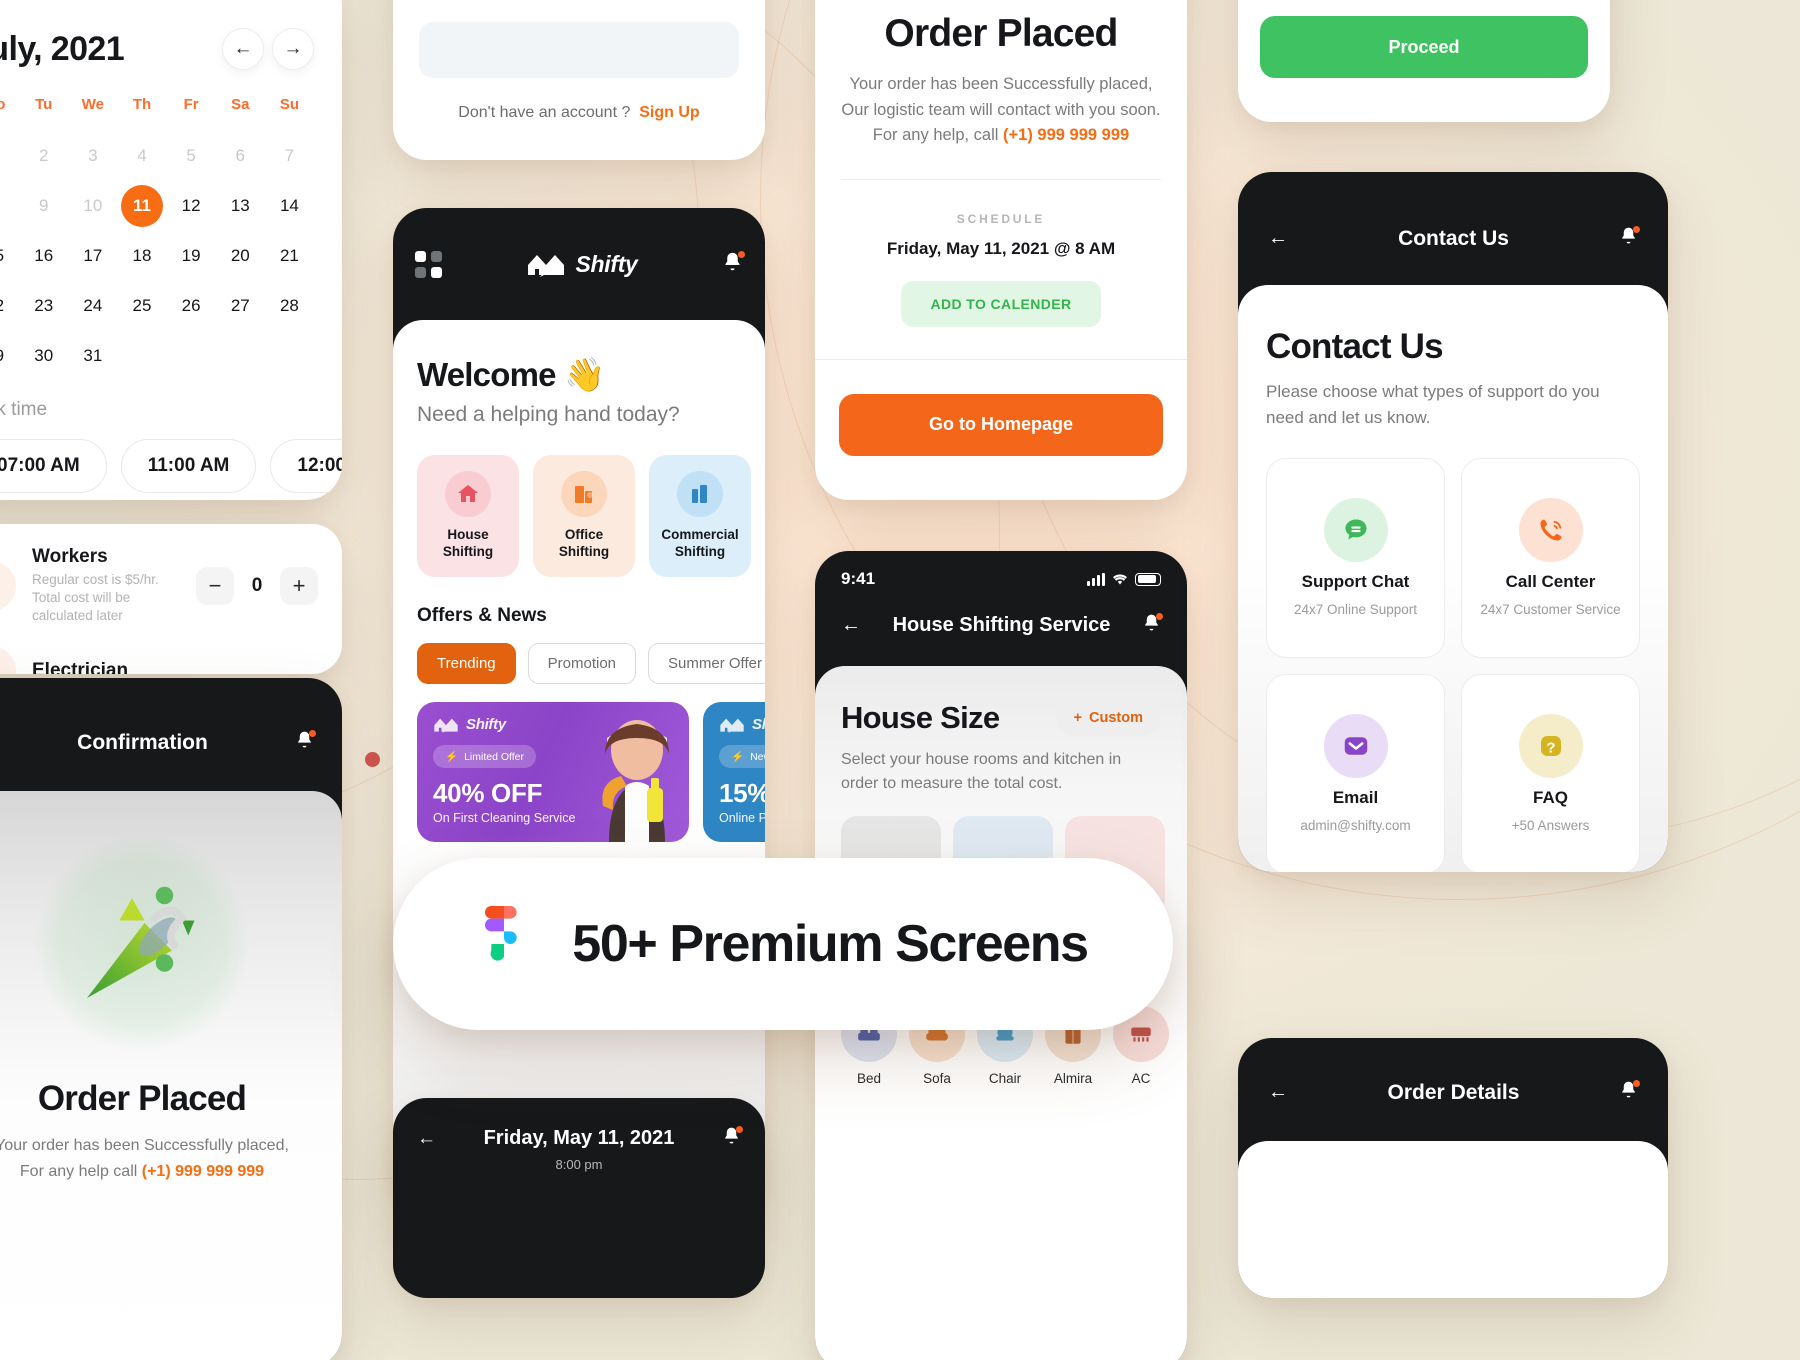  Describe the element at coordinates (1453, 211) in the screenshot. I see `contact-header: ← Contact Us` at that location.